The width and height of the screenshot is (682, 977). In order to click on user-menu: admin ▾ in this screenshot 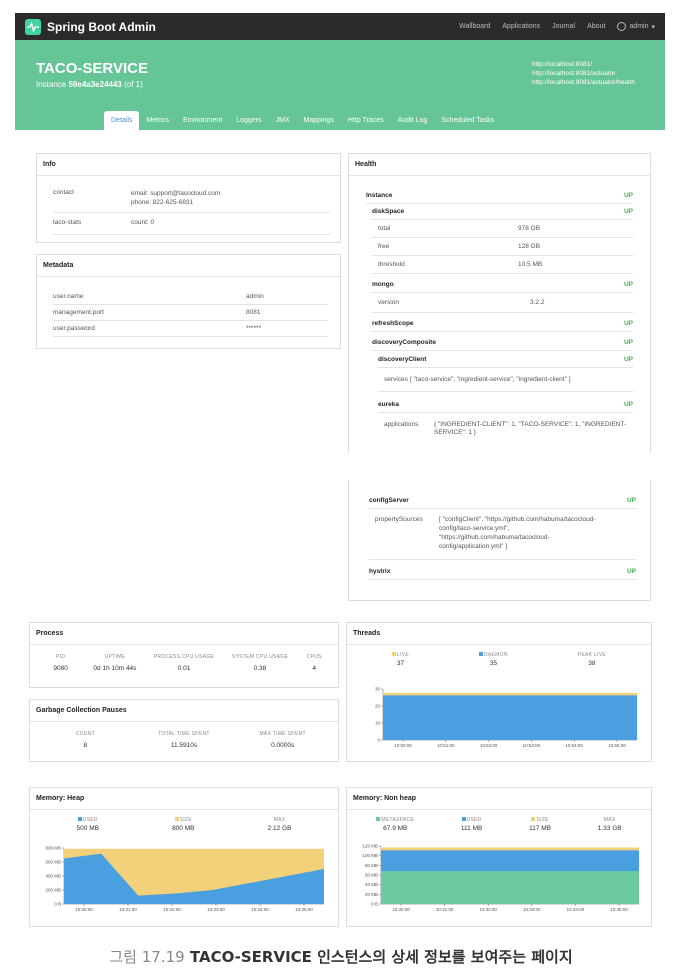, I will do `click(636, 26)`.